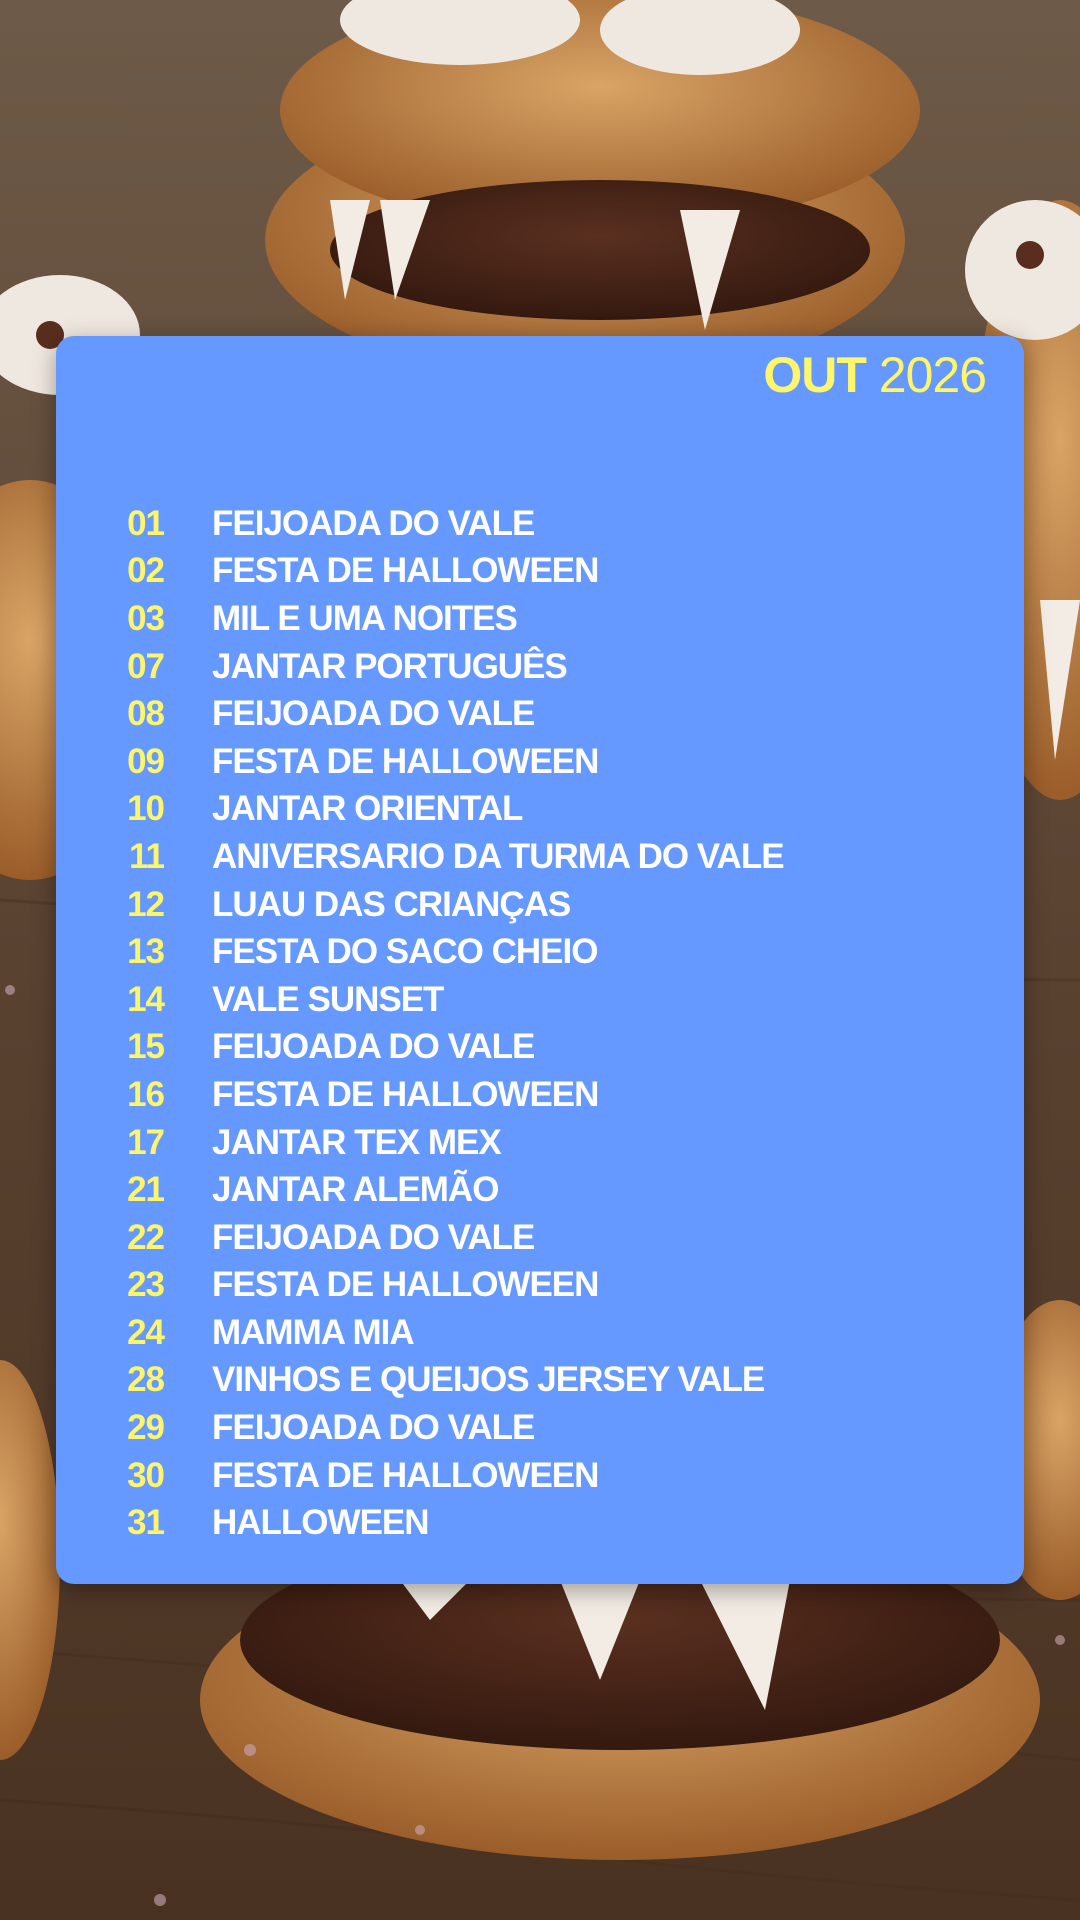  I want to click on month-label: OUT, so click(815, 375).